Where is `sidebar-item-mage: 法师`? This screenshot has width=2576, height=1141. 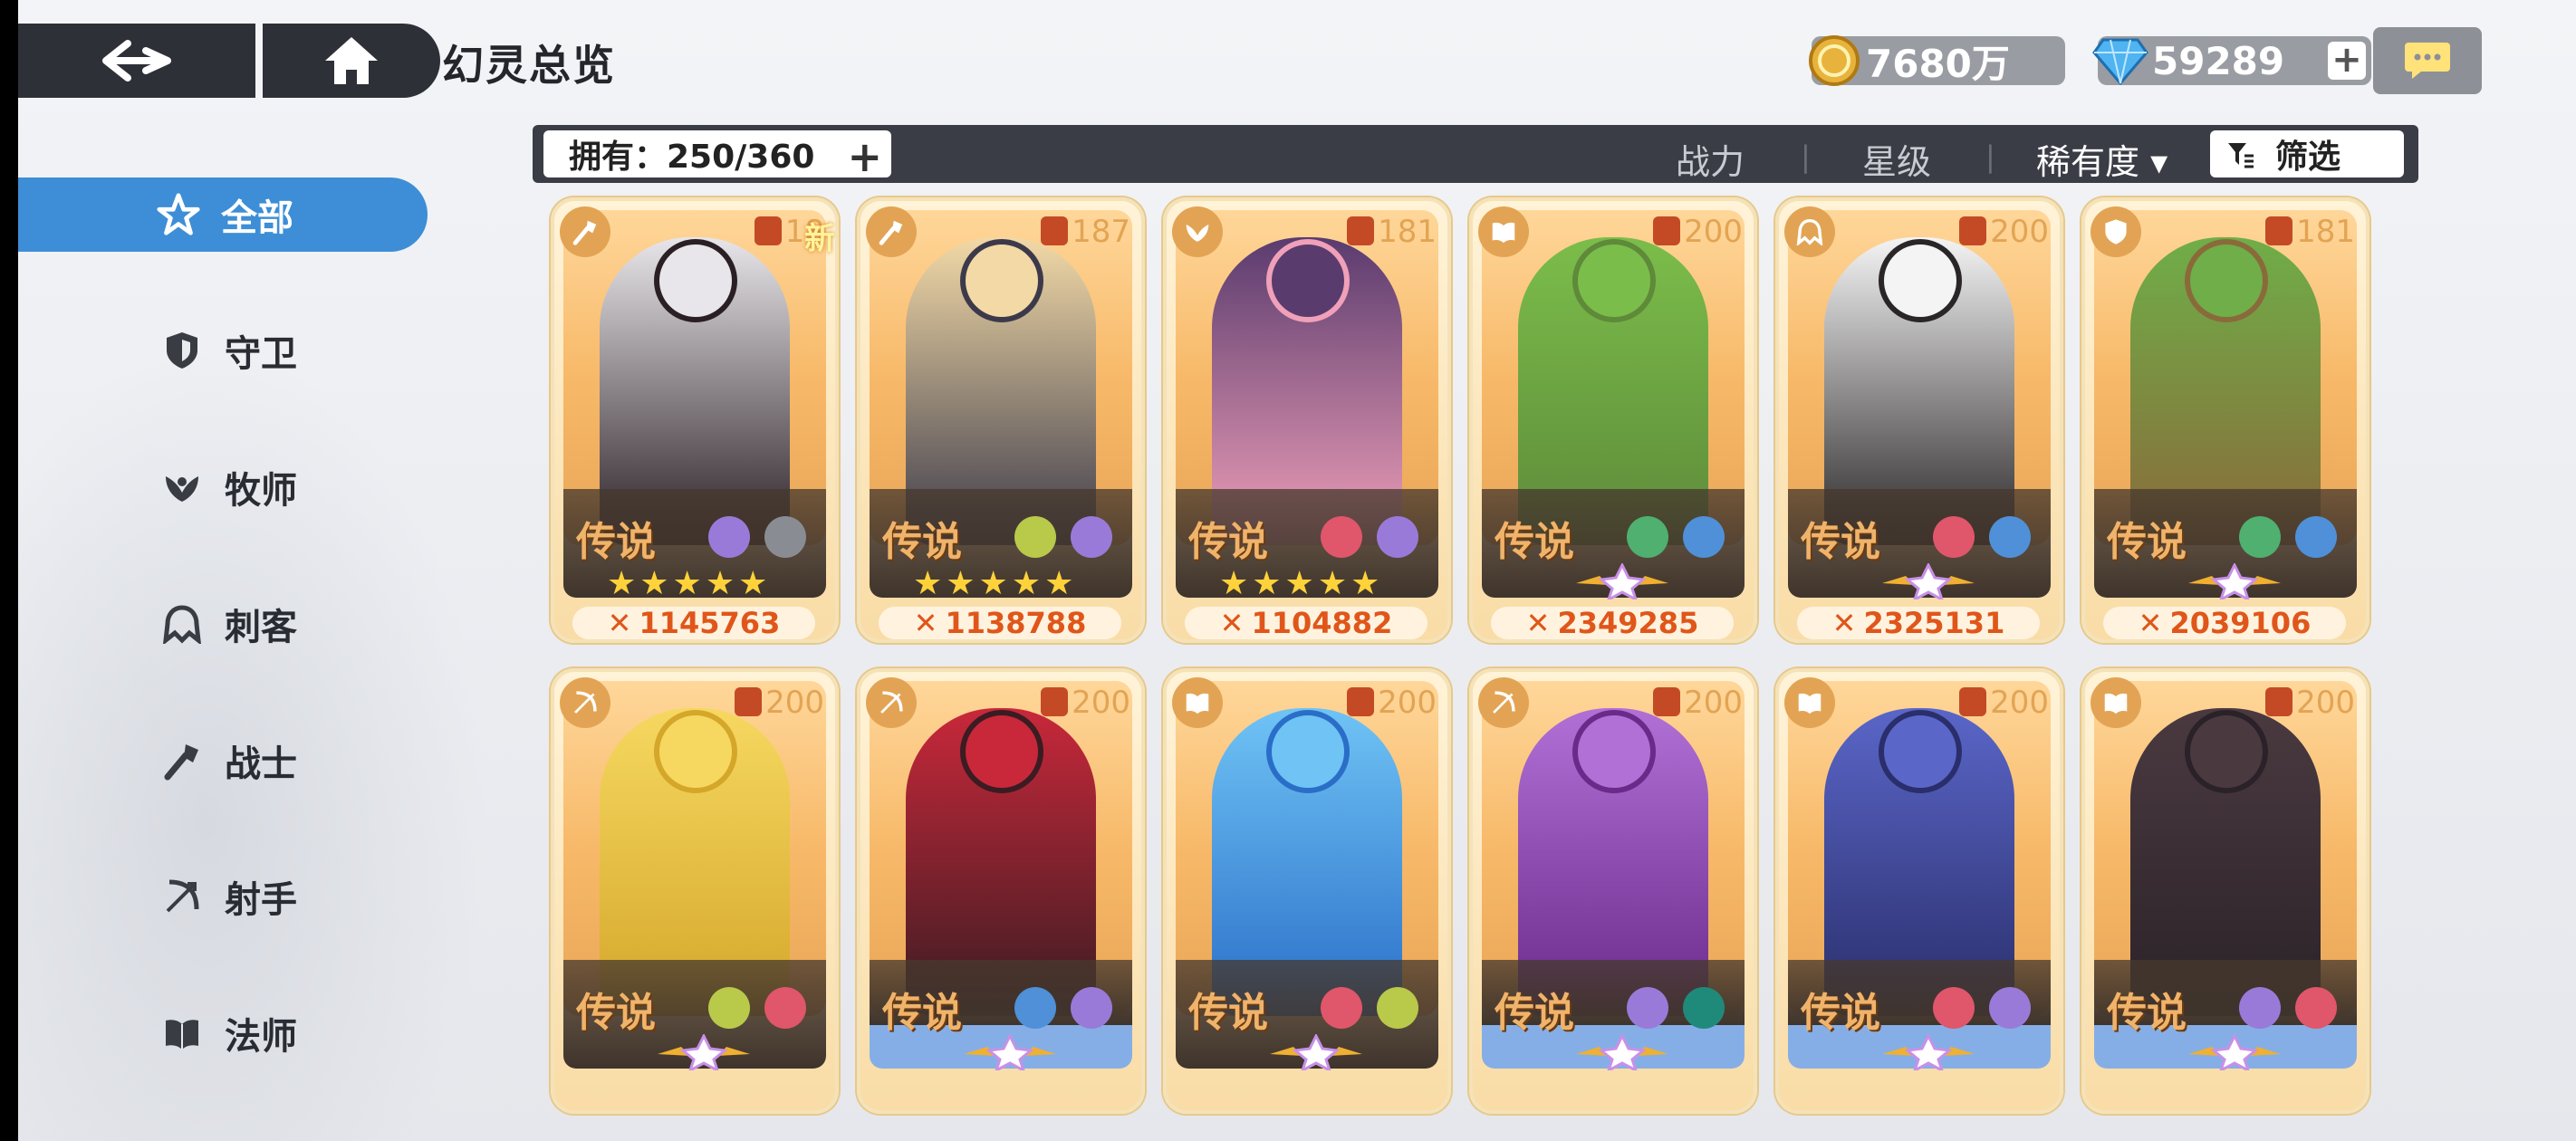 sidebar-item-mage: 法师 is located at coordinates (223, 1033).